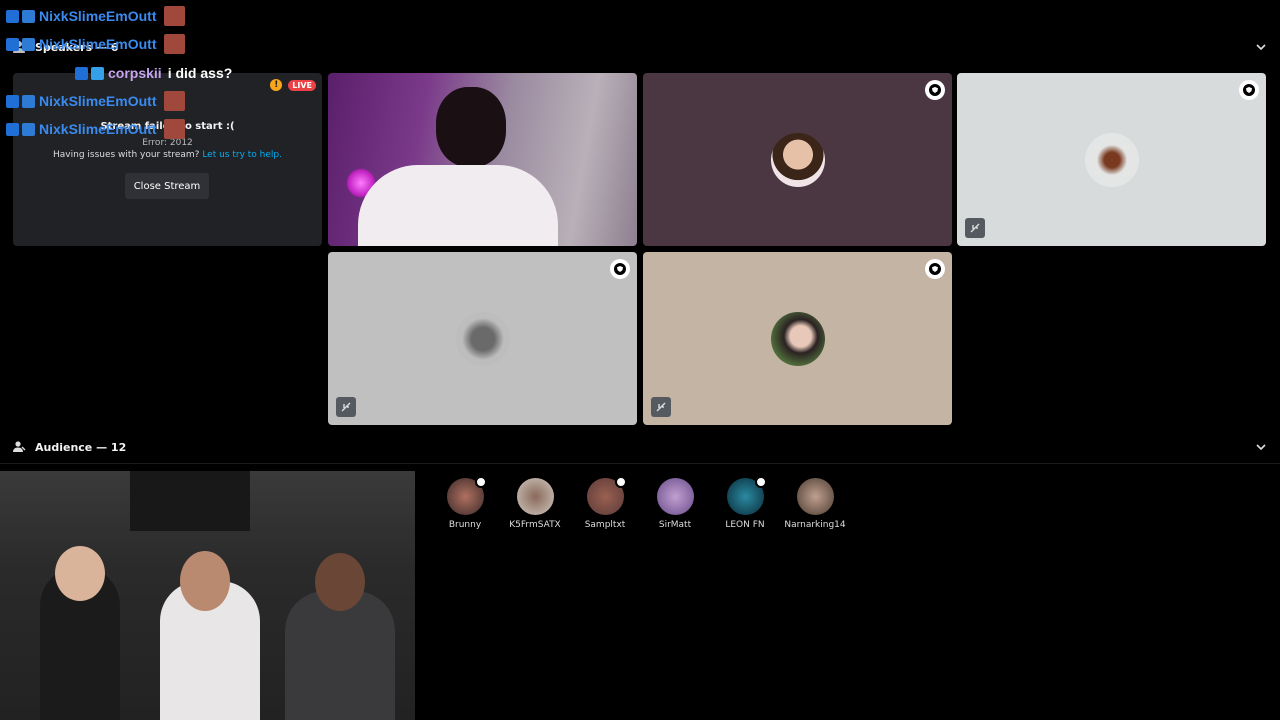 This screenshot has height=720, width=1280. I want to click on audience-member: SirMatt, so click(675, 504).